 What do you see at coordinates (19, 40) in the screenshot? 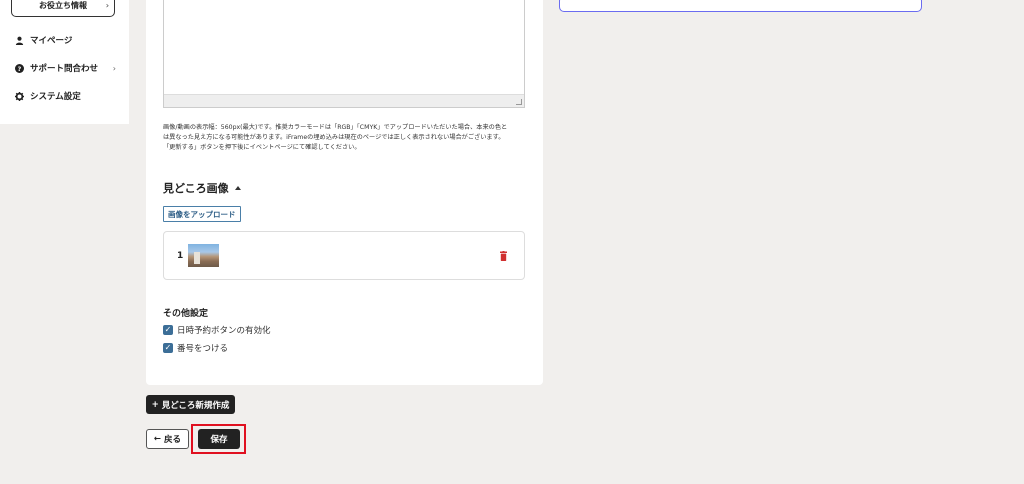
I see `user-icon` at bounding box center [19, 40].